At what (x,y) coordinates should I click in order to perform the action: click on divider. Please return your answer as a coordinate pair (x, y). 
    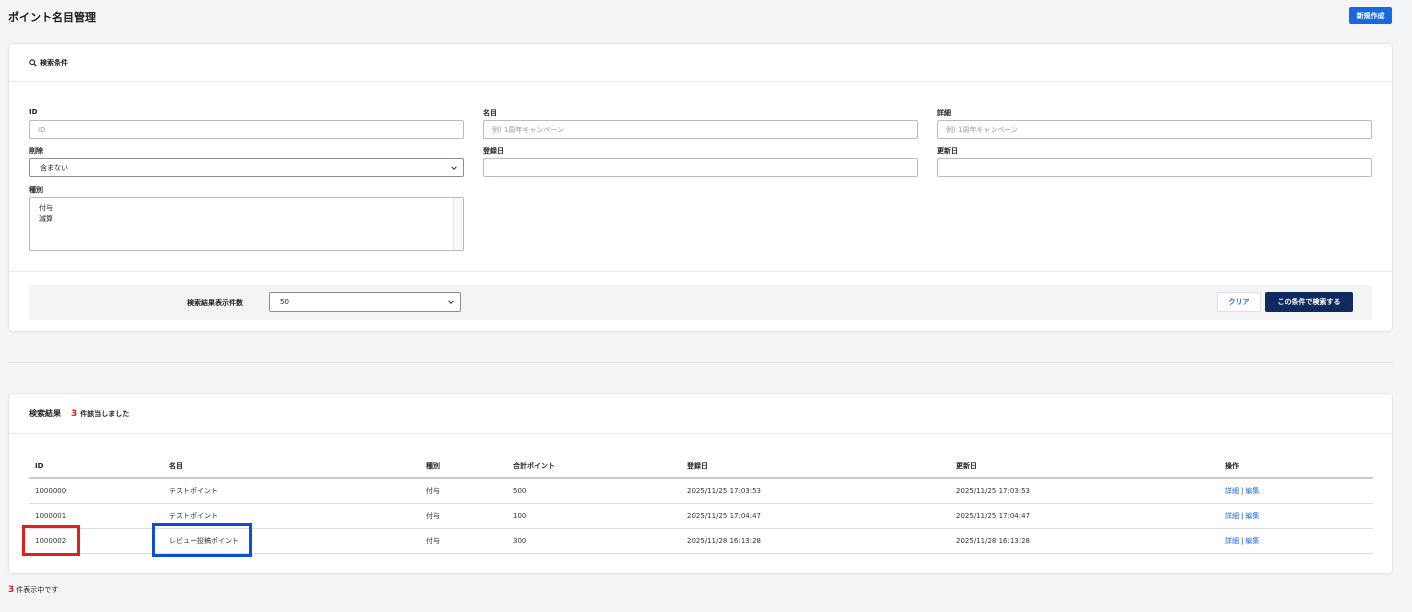
    Looking at the image, I should click on (700, 271).